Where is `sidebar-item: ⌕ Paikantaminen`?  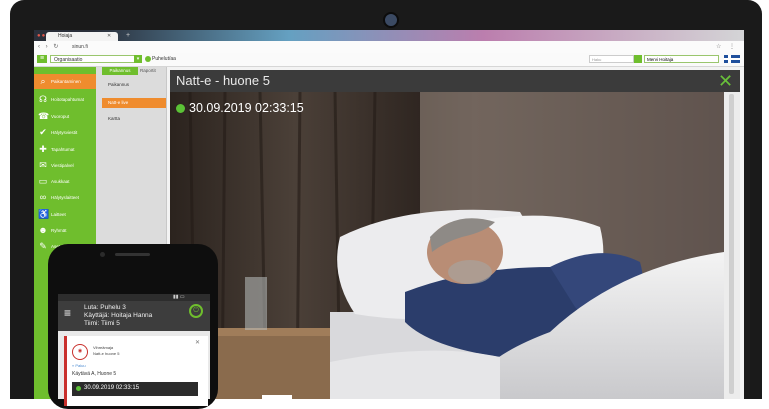 sidebar-item: ⌕ Paikantaminen is located at coordinates (65, 81).